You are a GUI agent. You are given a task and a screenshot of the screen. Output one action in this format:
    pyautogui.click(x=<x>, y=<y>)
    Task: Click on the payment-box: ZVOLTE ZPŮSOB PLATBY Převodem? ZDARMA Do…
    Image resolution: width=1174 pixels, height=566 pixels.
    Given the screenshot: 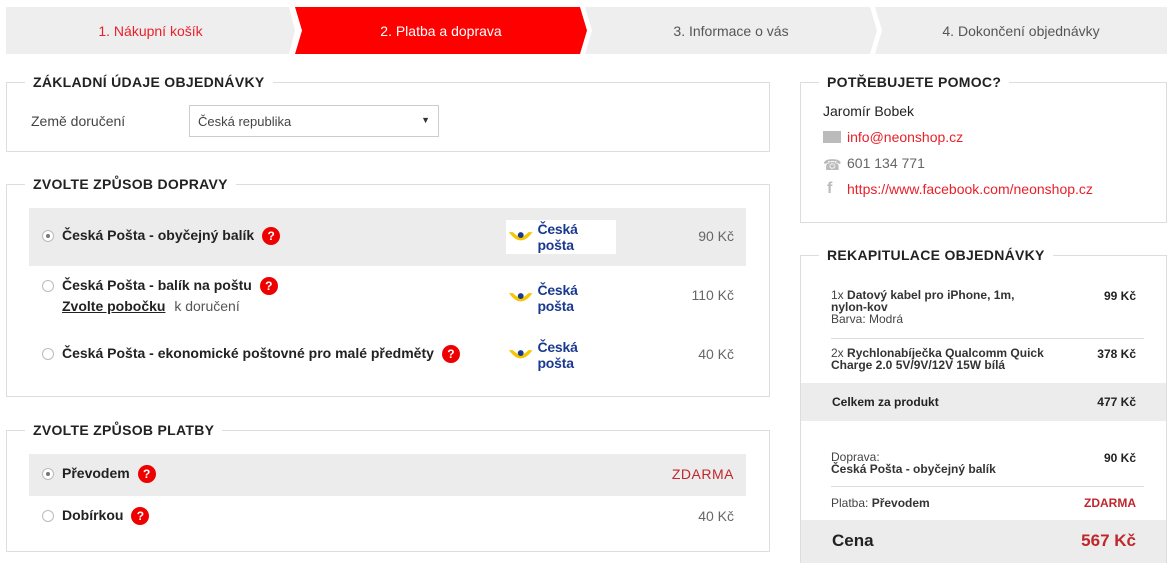 What is the action you would take?
    pyautogui.click(x=388, y=487)
    